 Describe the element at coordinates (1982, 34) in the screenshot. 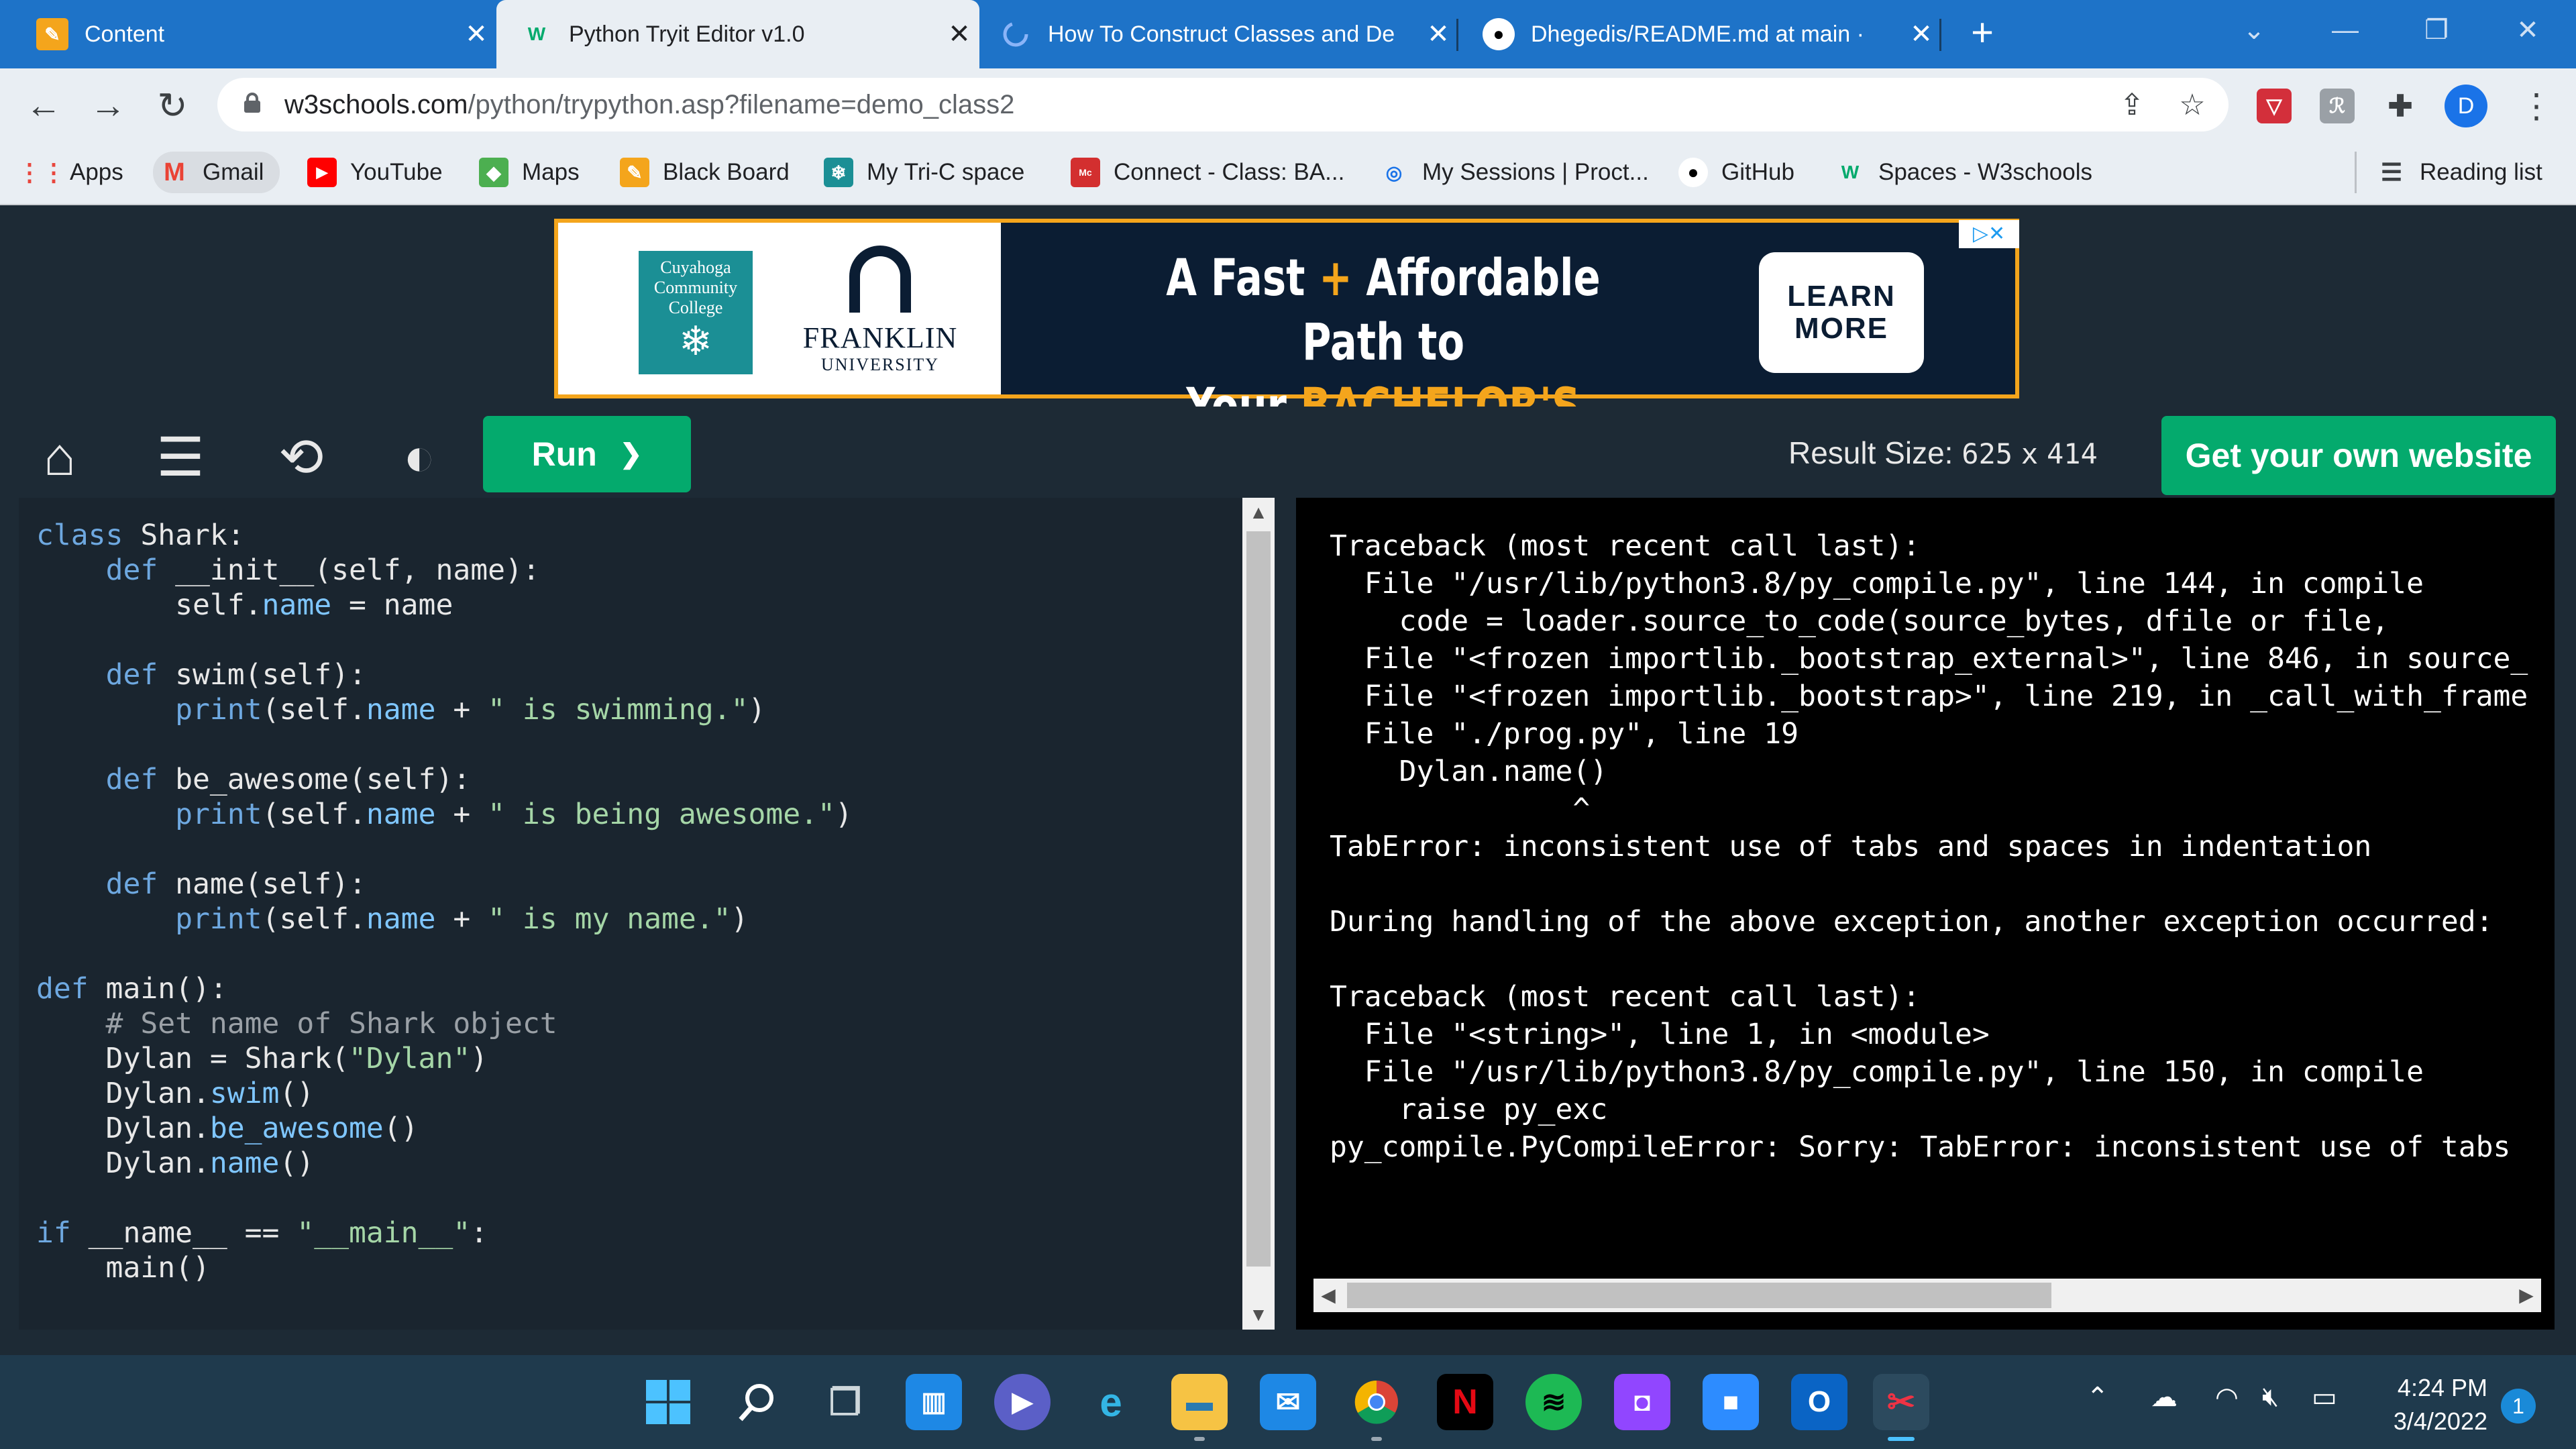

I see `new-tab-button: +` at that location.